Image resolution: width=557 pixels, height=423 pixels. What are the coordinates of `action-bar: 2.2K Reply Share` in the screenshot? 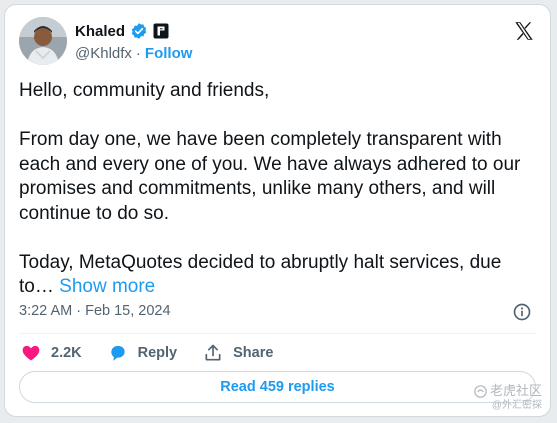 It's located at (160, 353).